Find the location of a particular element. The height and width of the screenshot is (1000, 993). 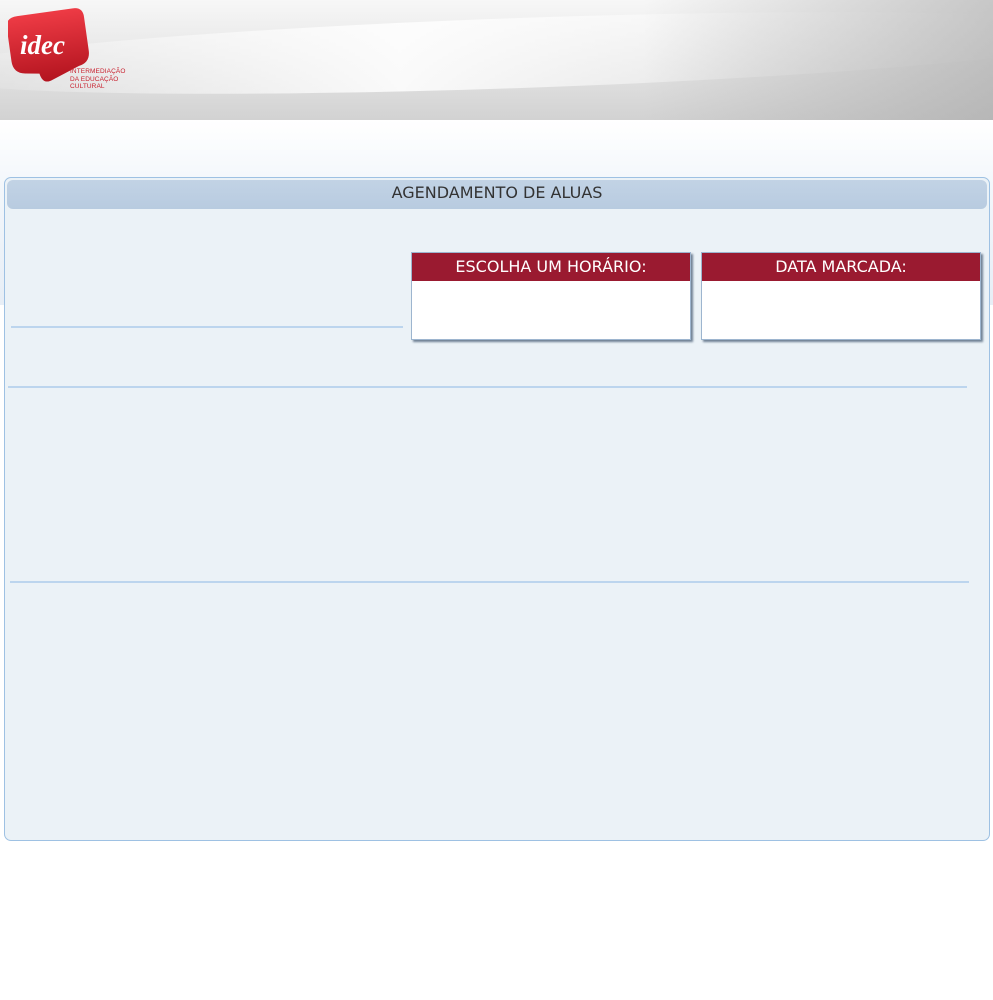

data-marcada-box: DATA MARCADA: is located at coordinates (841, 296).